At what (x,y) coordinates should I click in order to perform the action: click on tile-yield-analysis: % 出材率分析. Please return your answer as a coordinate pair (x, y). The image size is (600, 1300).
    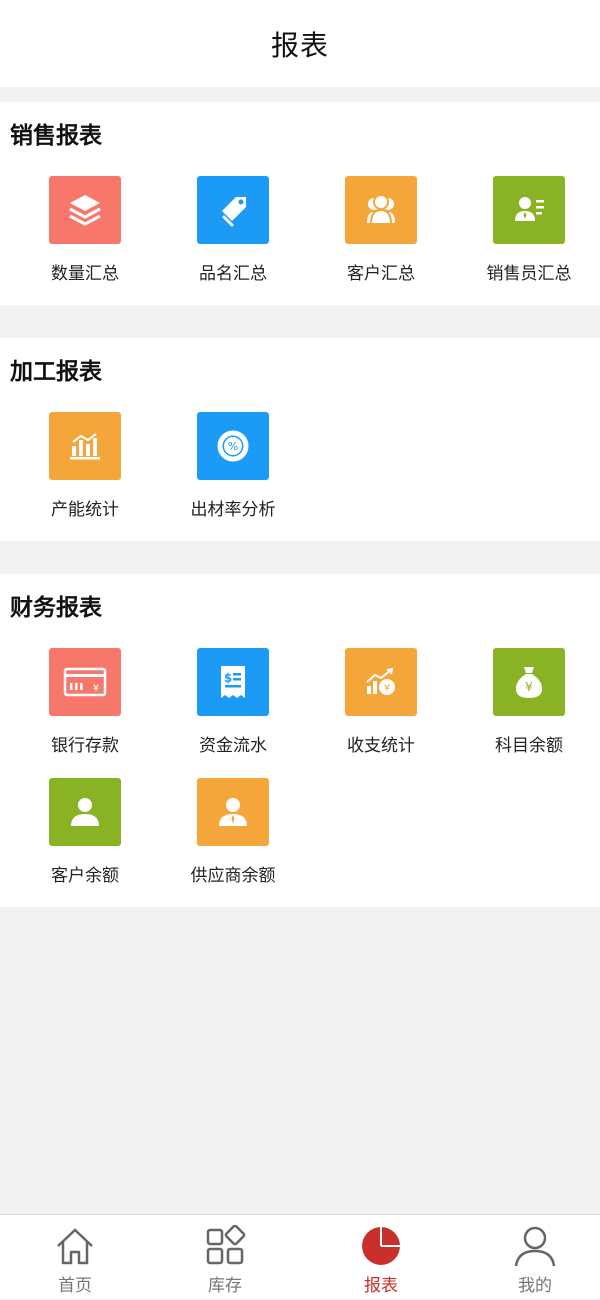
    Looking at the image, I should click on (233, 477).